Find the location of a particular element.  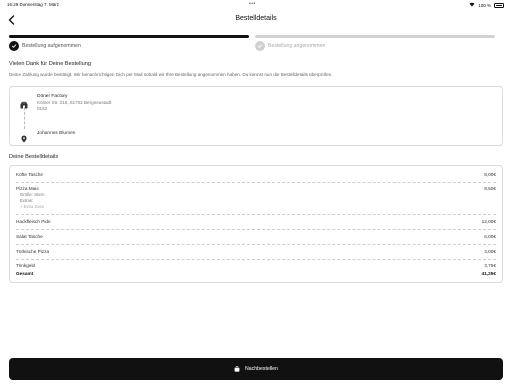

reorder-label: Nachbestellen is located at coordinates (261, 369).